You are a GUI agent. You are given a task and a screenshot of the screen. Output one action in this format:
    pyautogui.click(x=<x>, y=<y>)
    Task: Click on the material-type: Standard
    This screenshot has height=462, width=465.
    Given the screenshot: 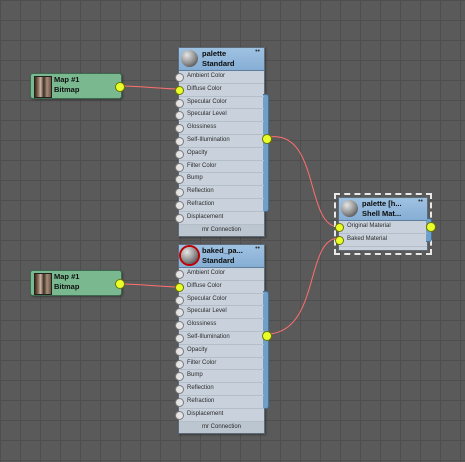 What is the action you would take?
    pyautogui.click(x=218, y=260)
    